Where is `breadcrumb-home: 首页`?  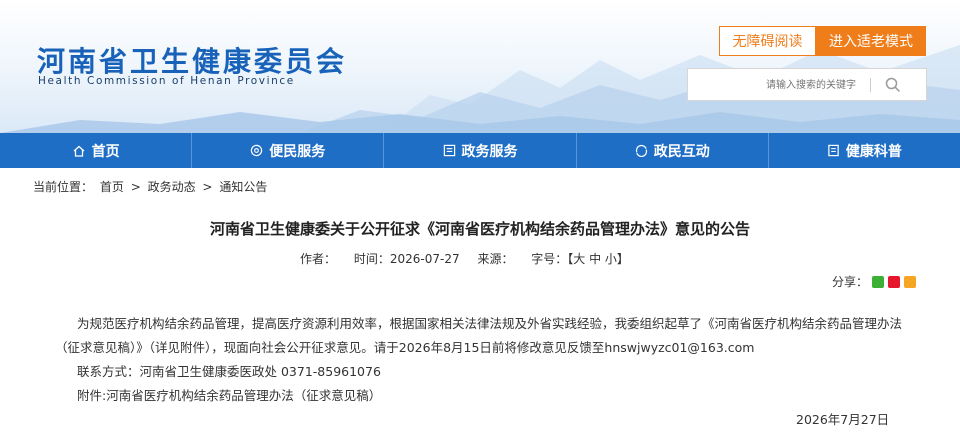 breadcrumb-home: 首页 is located at coordinates (112, 187).